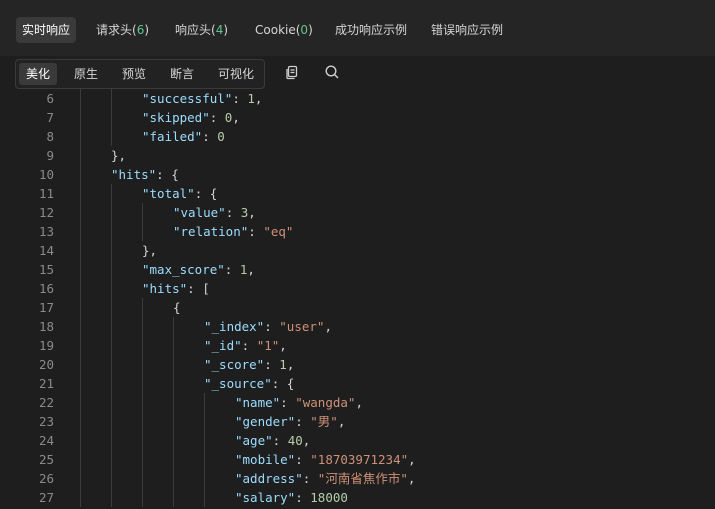  I want to click on code-line: 8 "failed": 0, so click(357, 136).